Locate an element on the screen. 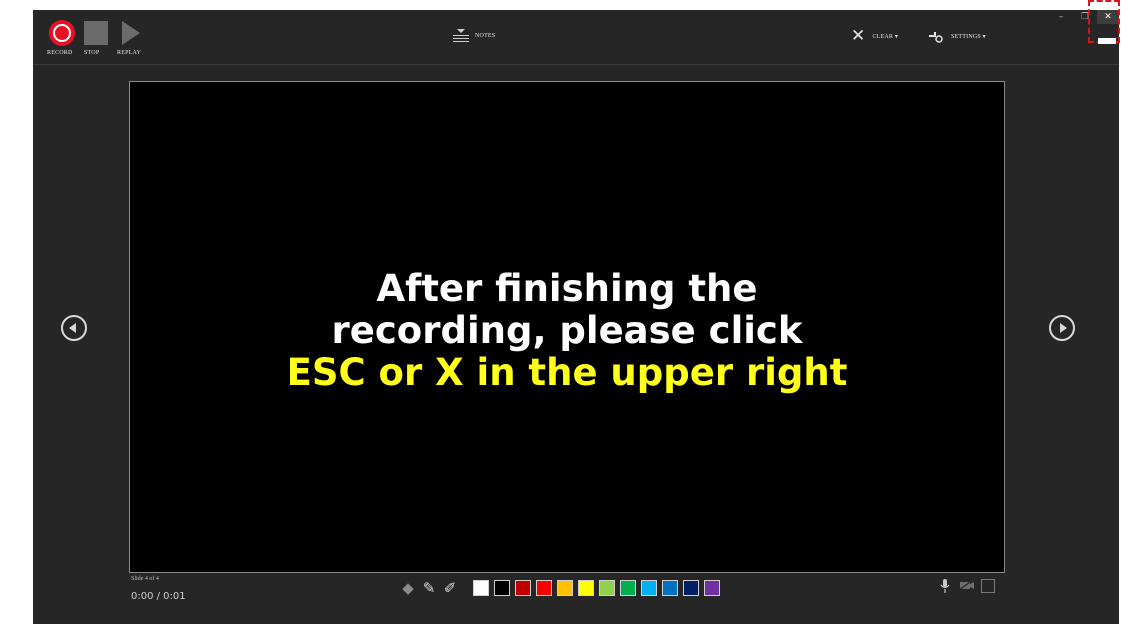  camera-icon is located at coordinates (966, 587).